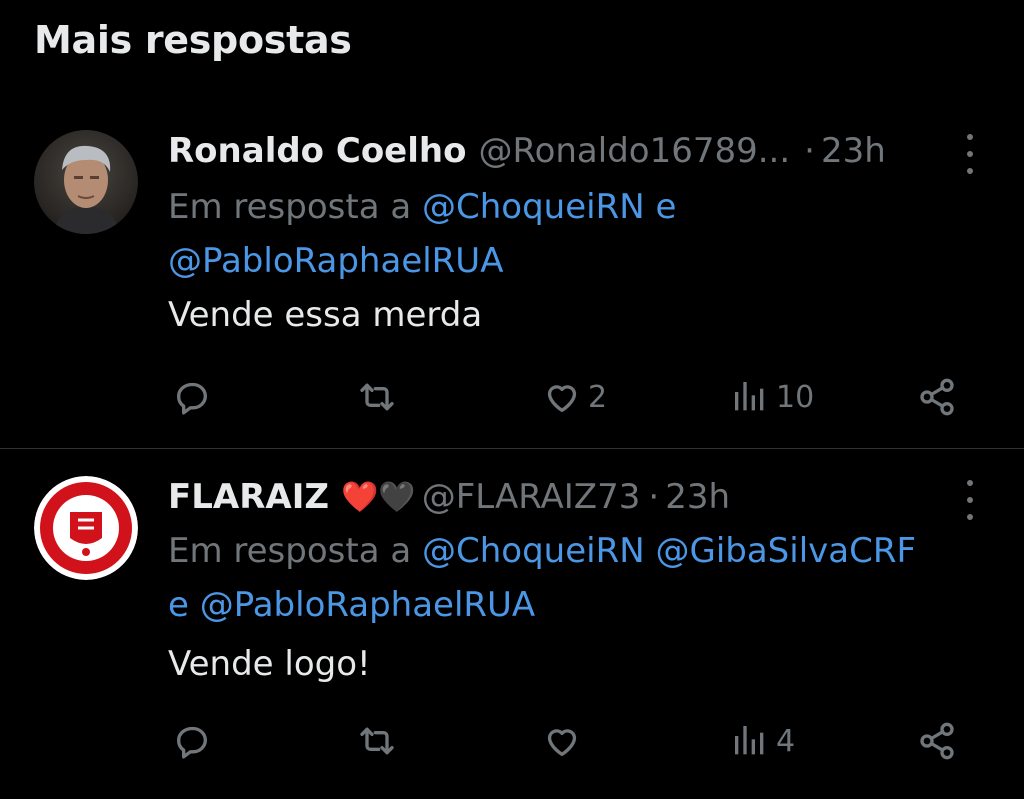  Describe the element at coordinates (248, 497) in the screenshot. I see `display-name: FLARAIZ` at that location.